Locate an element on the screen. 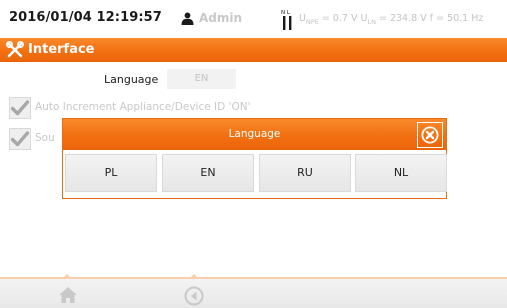  language-option-en: EN is located at coordinates (208, 173).